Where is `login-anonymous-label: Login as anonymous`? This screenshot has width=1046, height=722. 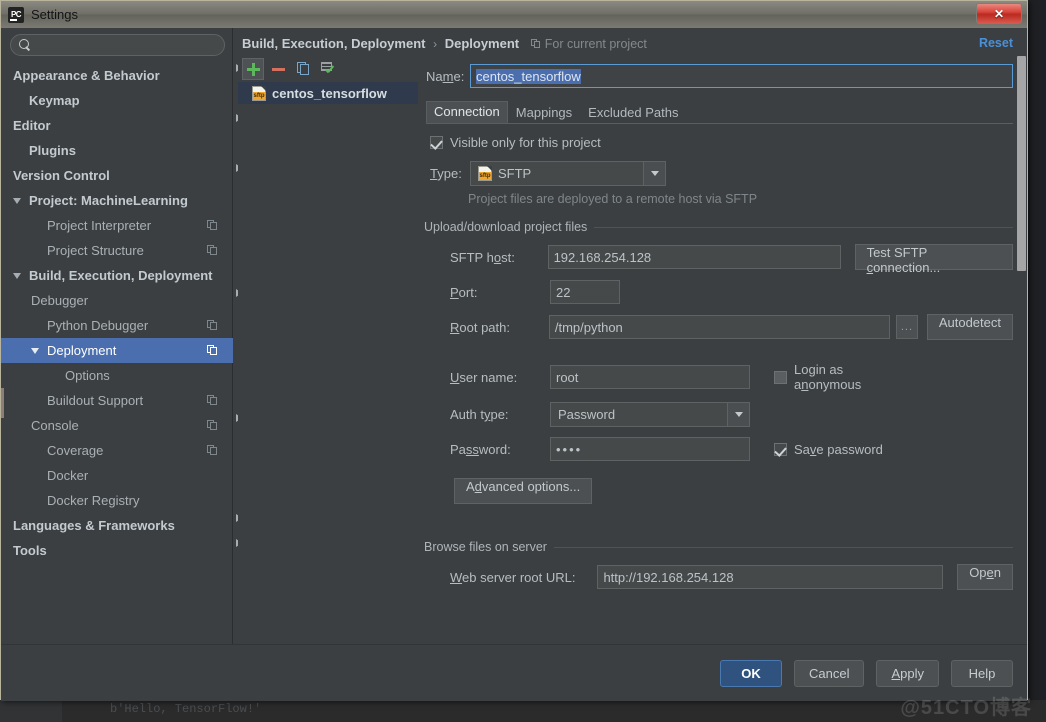 login-anonymous-label: Login as anonymous is located at coordinates (828, 377).